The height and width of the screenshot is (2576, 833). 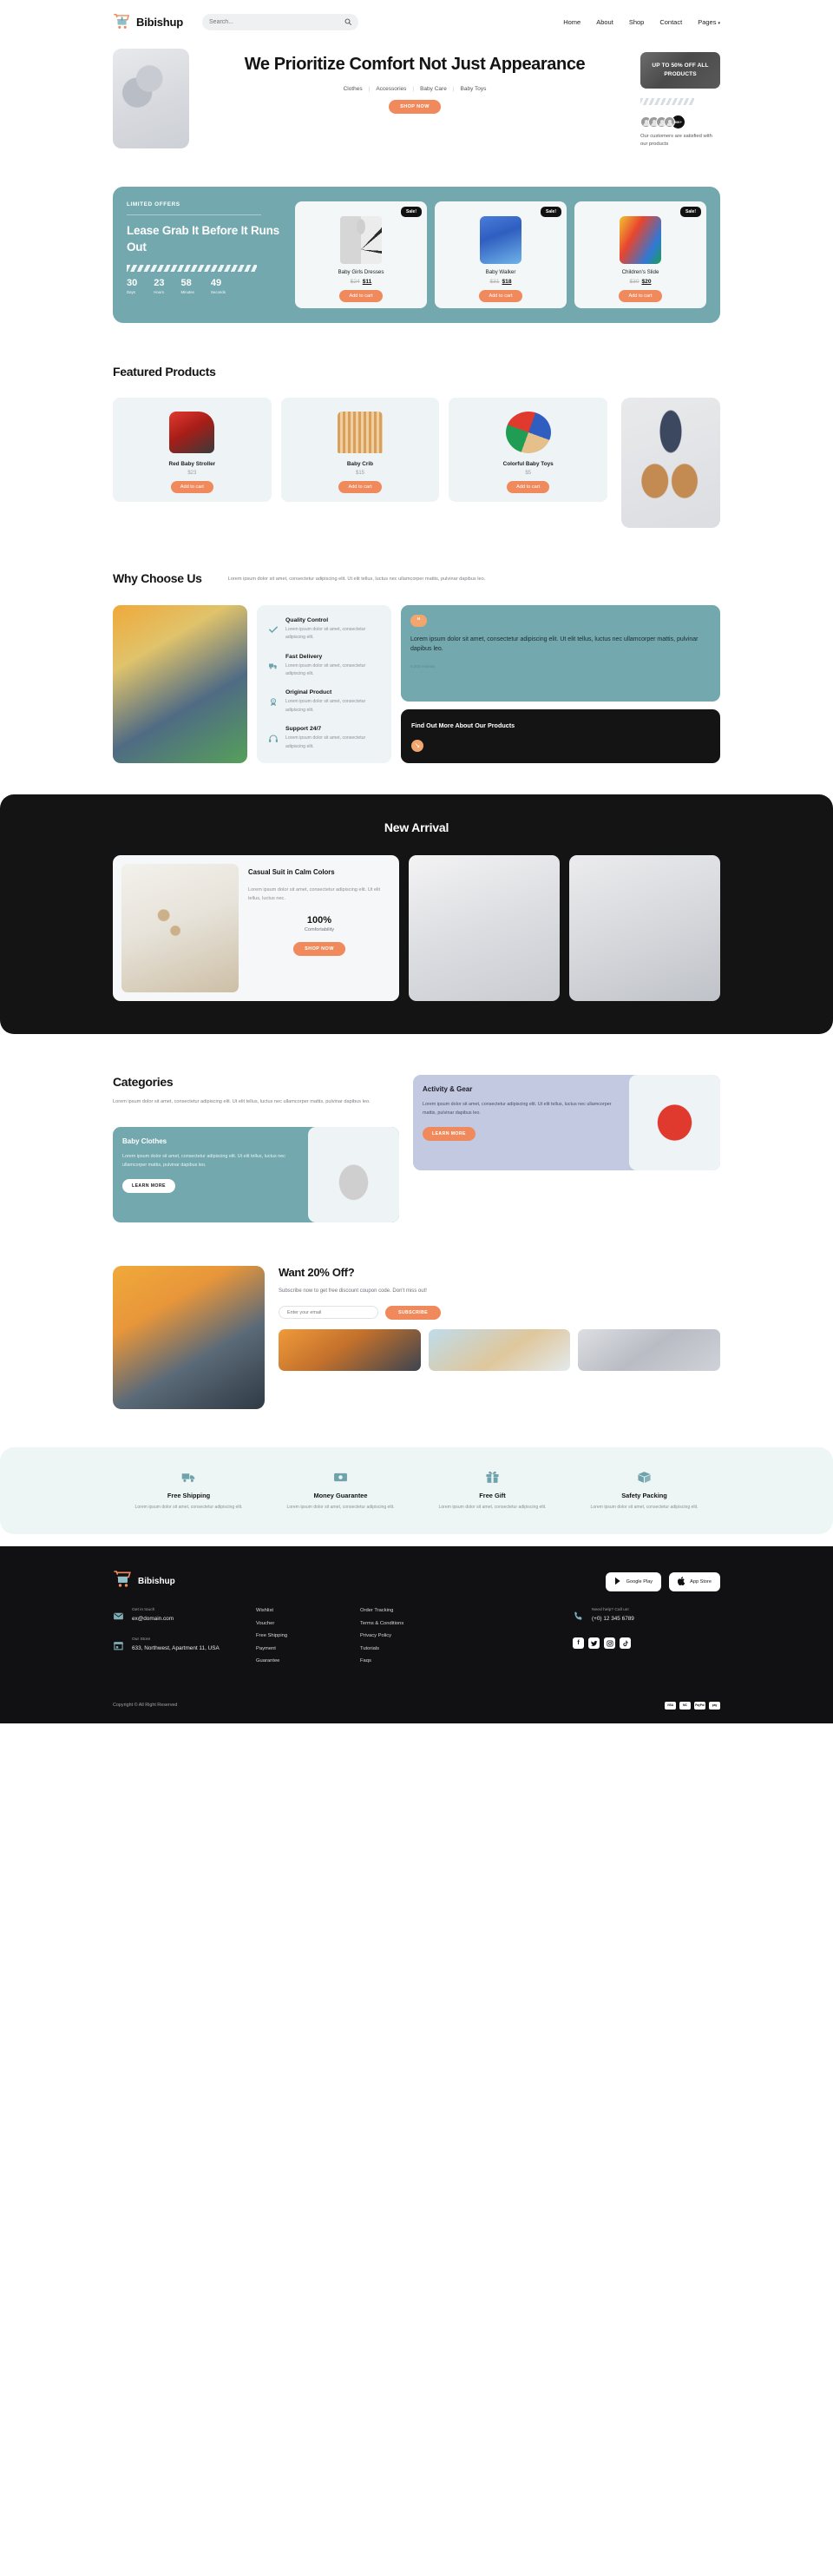 What do you see at coordinates (308, 1661) in the screenshot?
I see `footer-link-guarantee: Guarantee` at bounding box center [308, 1661].